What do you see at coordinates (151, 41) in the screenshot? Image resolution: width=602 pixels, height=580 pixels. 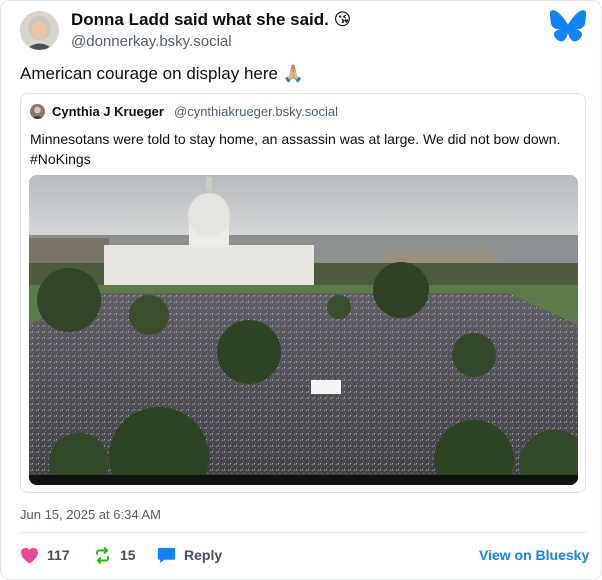 I see `author-handle: @donnerkay.bsky.social` at bounding box center [151, 41].